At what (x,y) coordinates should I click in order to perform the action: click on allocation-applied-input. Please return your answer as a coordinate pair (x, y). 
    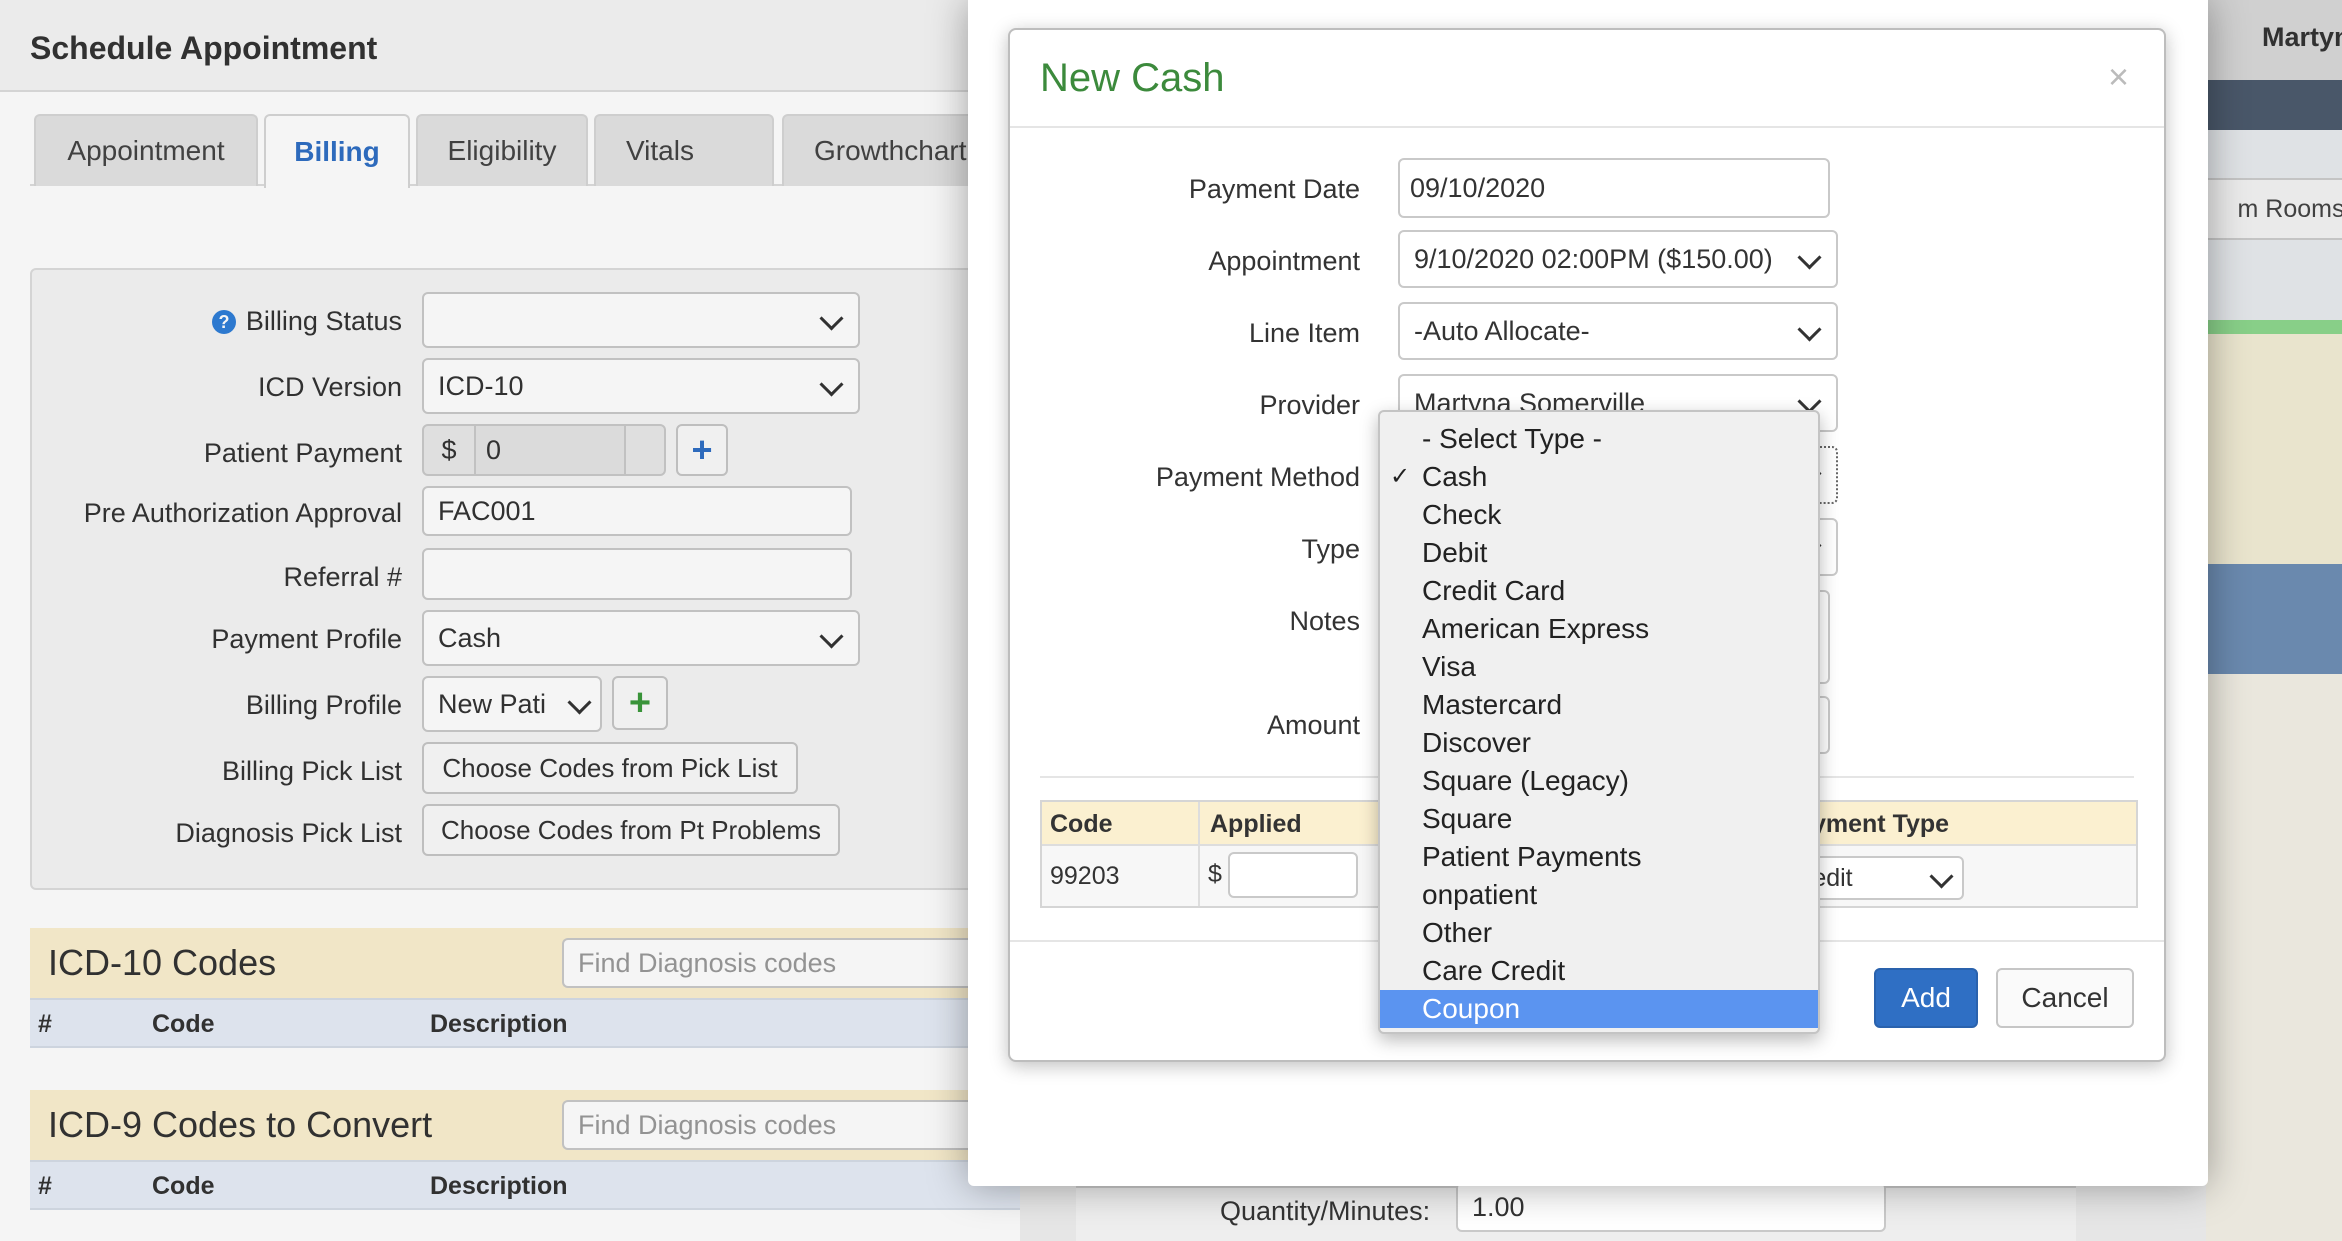
    Looking at the image, I should click on (1293, 875).